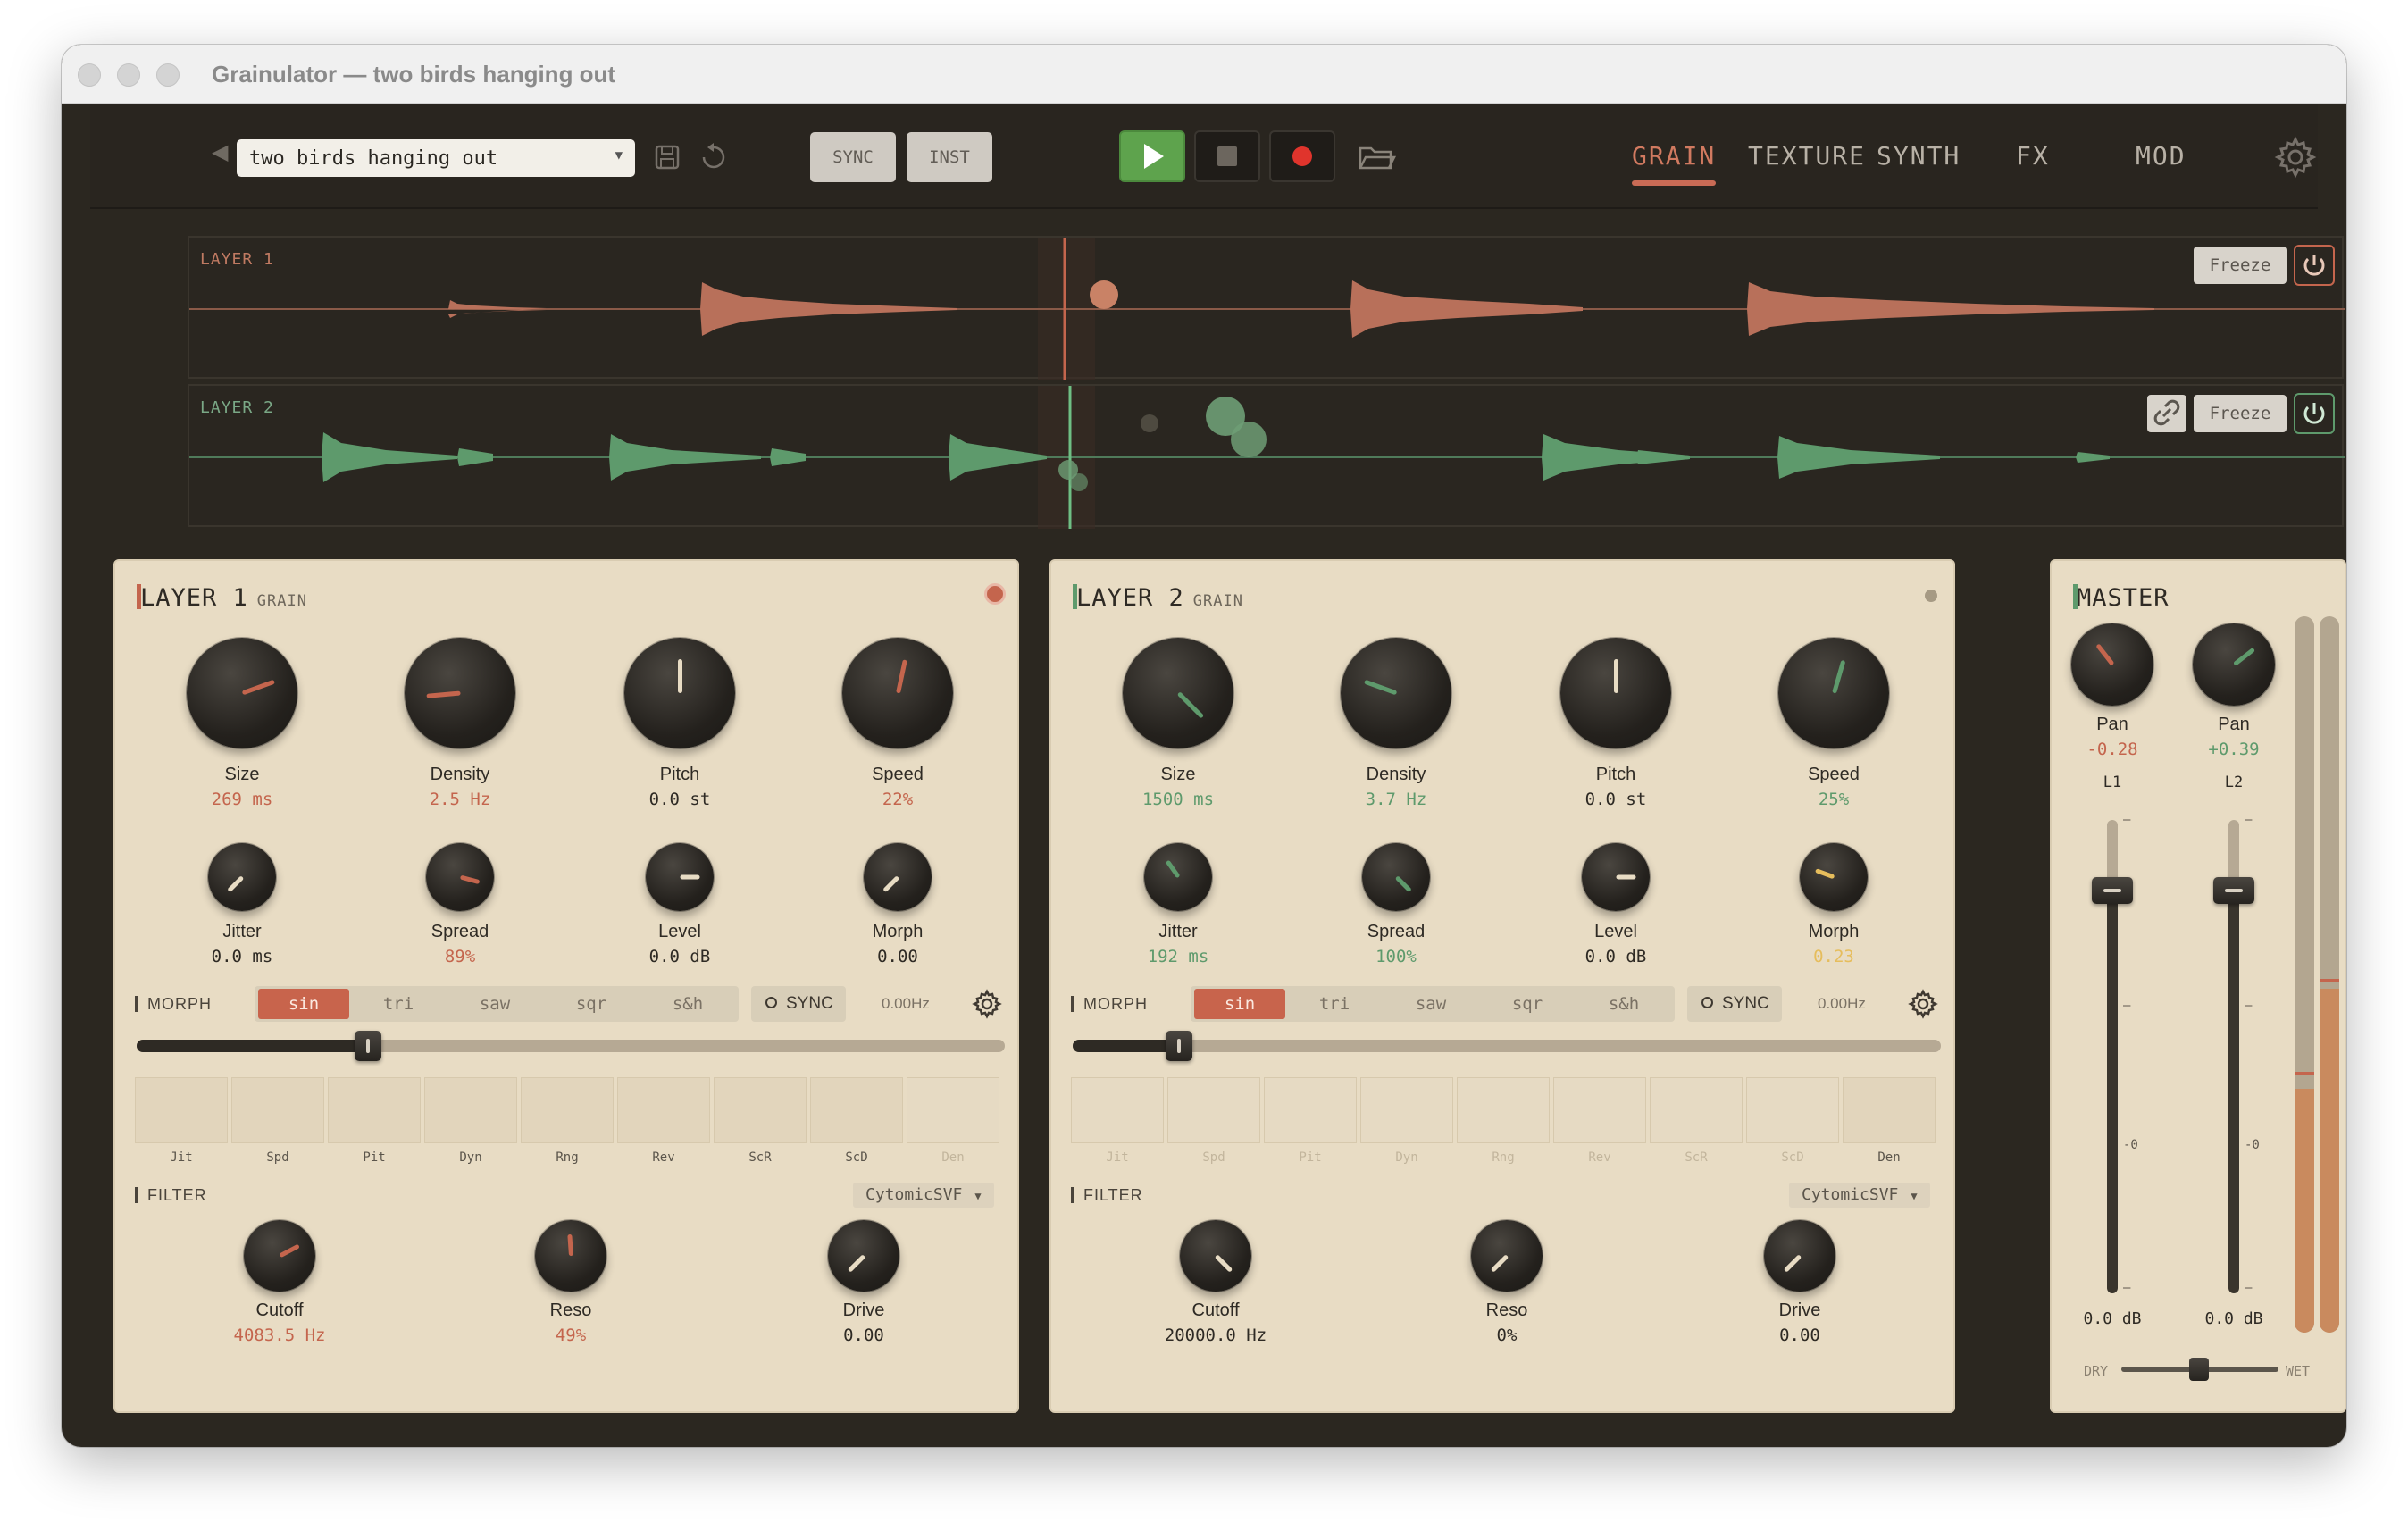  I want to click on tab-texture: TEXTURE, so click(1807, 156).